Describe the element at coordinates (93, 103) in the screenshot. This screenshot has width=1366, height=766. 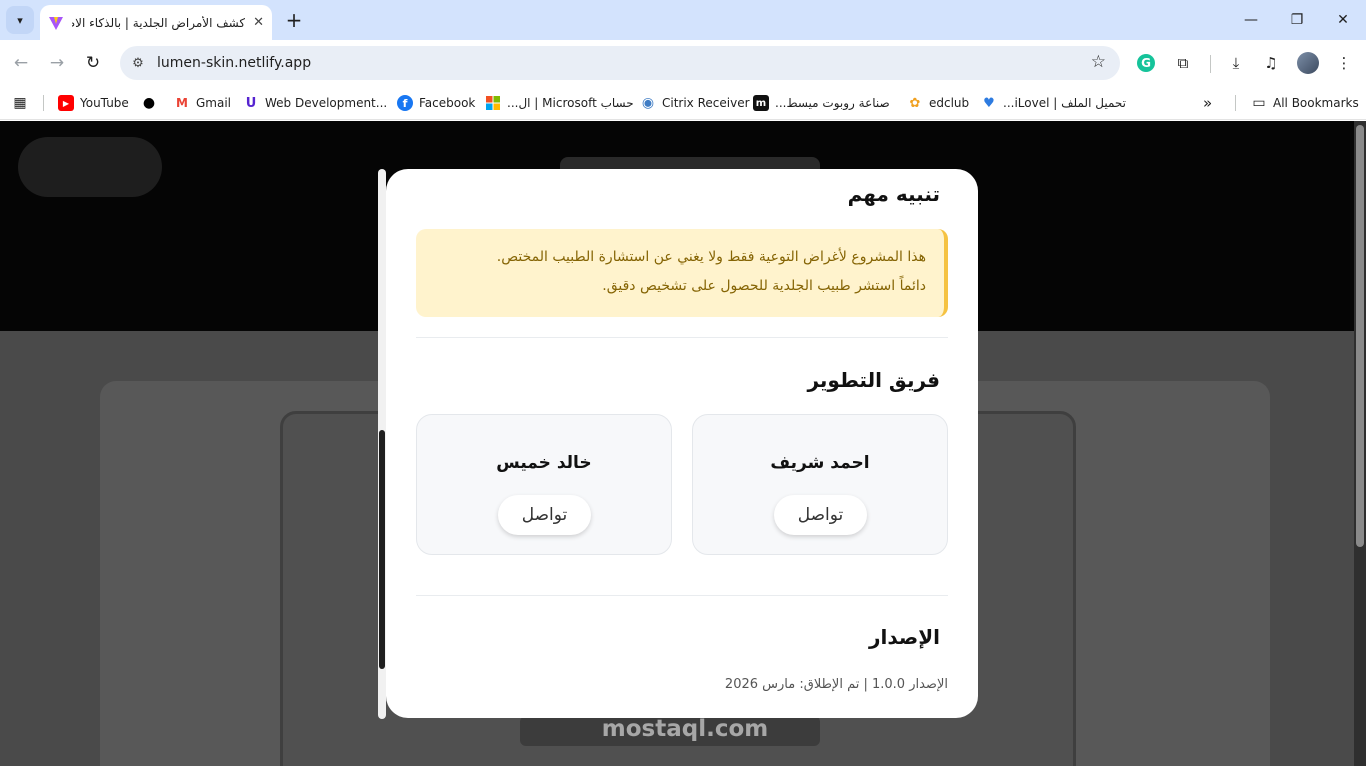
I see `bookmark-youtube: ▶ YouTube` at that location.